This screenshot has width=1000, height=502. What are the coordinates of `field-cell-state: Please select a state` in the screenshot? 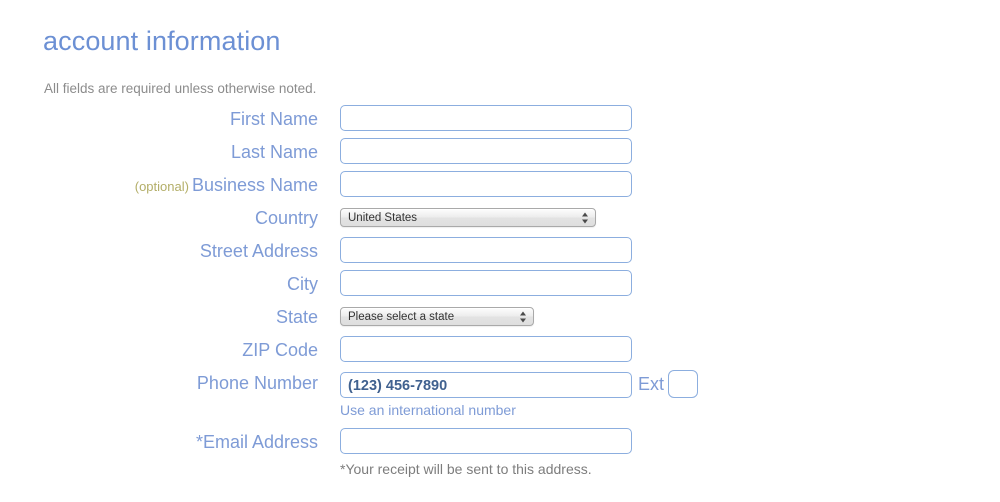 It's located at (437, 317).